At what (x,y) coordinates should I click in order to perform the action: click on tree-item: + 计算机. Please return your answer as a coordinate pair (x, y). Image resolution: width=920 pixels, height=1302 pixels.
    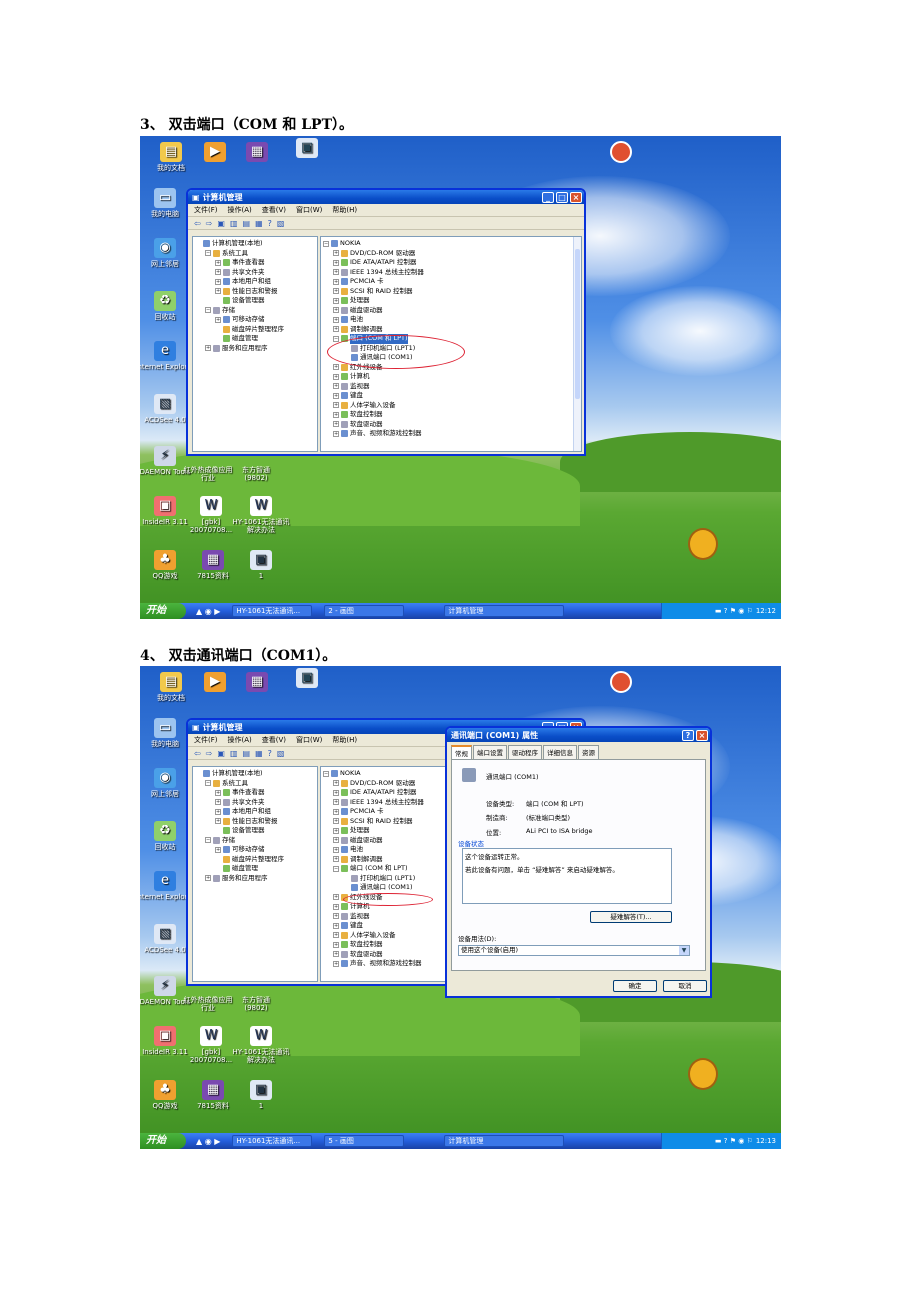
    Looking at the image, I should click on (451, 377).